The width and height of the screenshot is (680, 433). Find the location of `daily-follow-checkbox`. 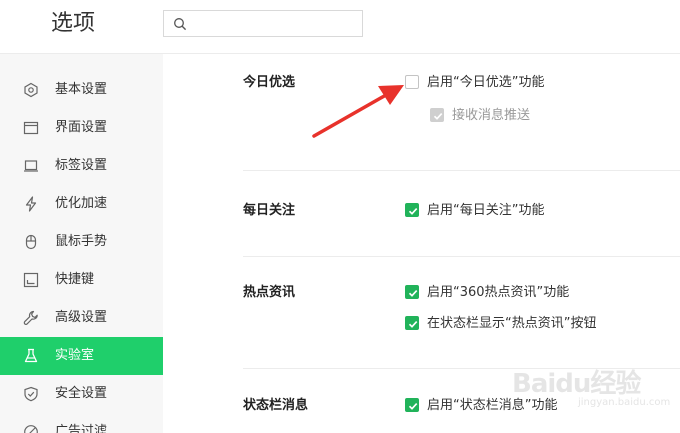

daily-follow-checkbox is located at coordinates (412, 210).